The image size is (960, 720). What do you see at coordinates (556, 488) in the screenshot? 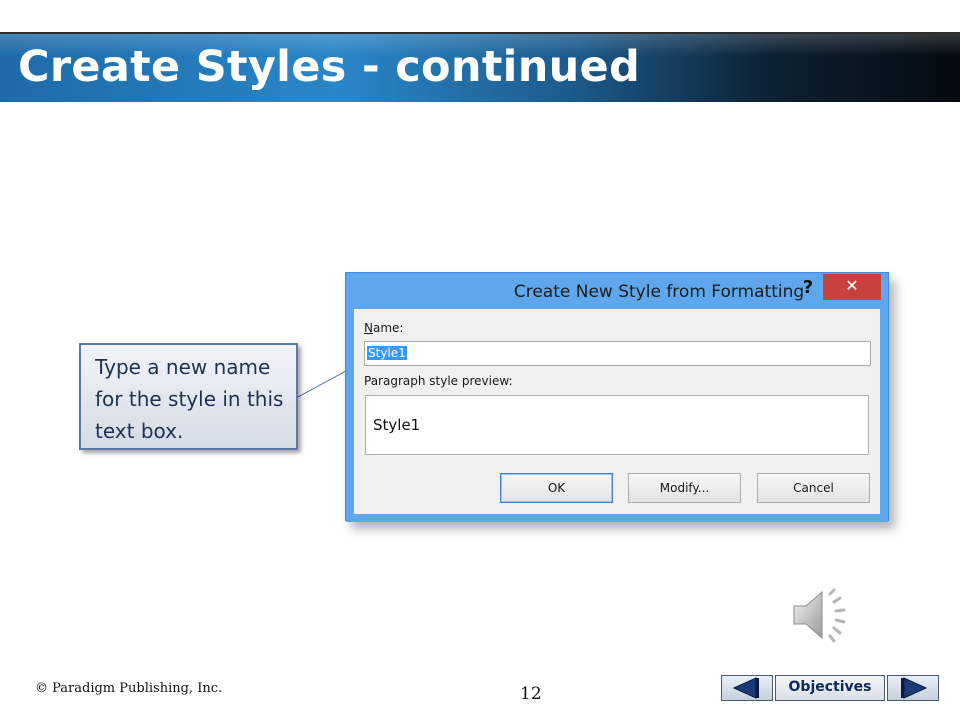
I see `ok-button: OK` at bounding box center [556, 488].